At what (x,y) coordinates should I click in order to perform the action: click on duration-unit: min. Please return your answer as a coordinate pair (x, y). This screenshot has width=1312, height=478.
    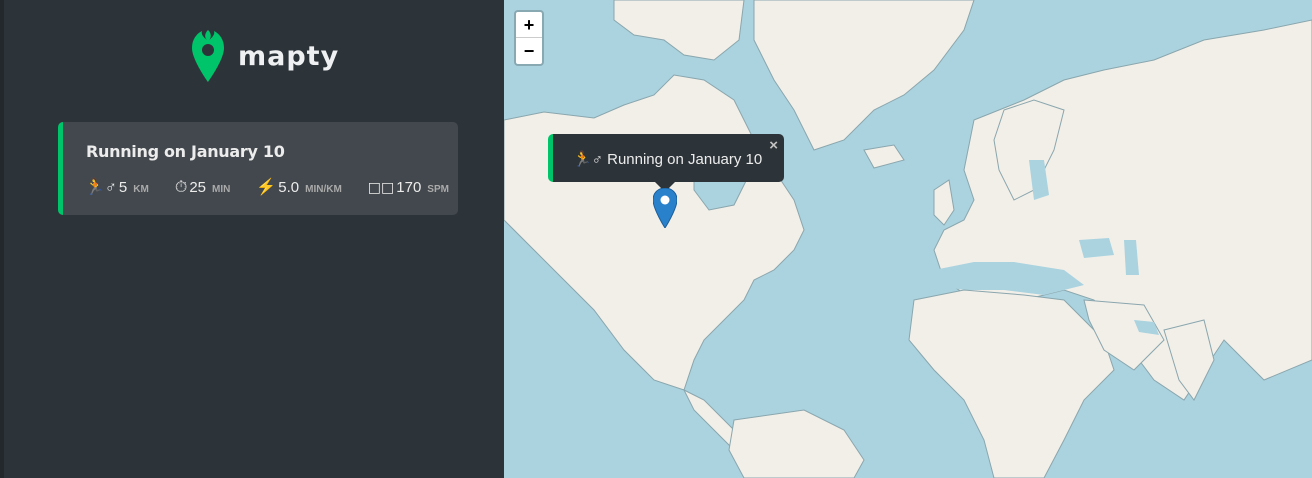
    Looking at the image, I should click on (221, 189).